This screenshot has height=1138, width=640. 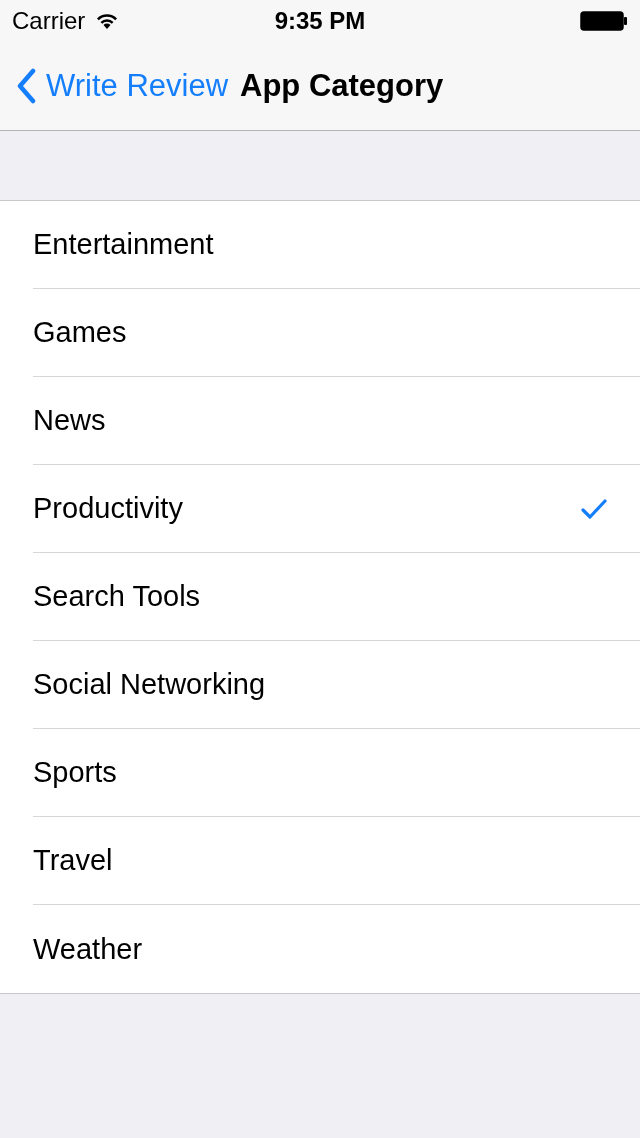 I want to click on carrier-name: Carrier, so click(x=49, y=21).